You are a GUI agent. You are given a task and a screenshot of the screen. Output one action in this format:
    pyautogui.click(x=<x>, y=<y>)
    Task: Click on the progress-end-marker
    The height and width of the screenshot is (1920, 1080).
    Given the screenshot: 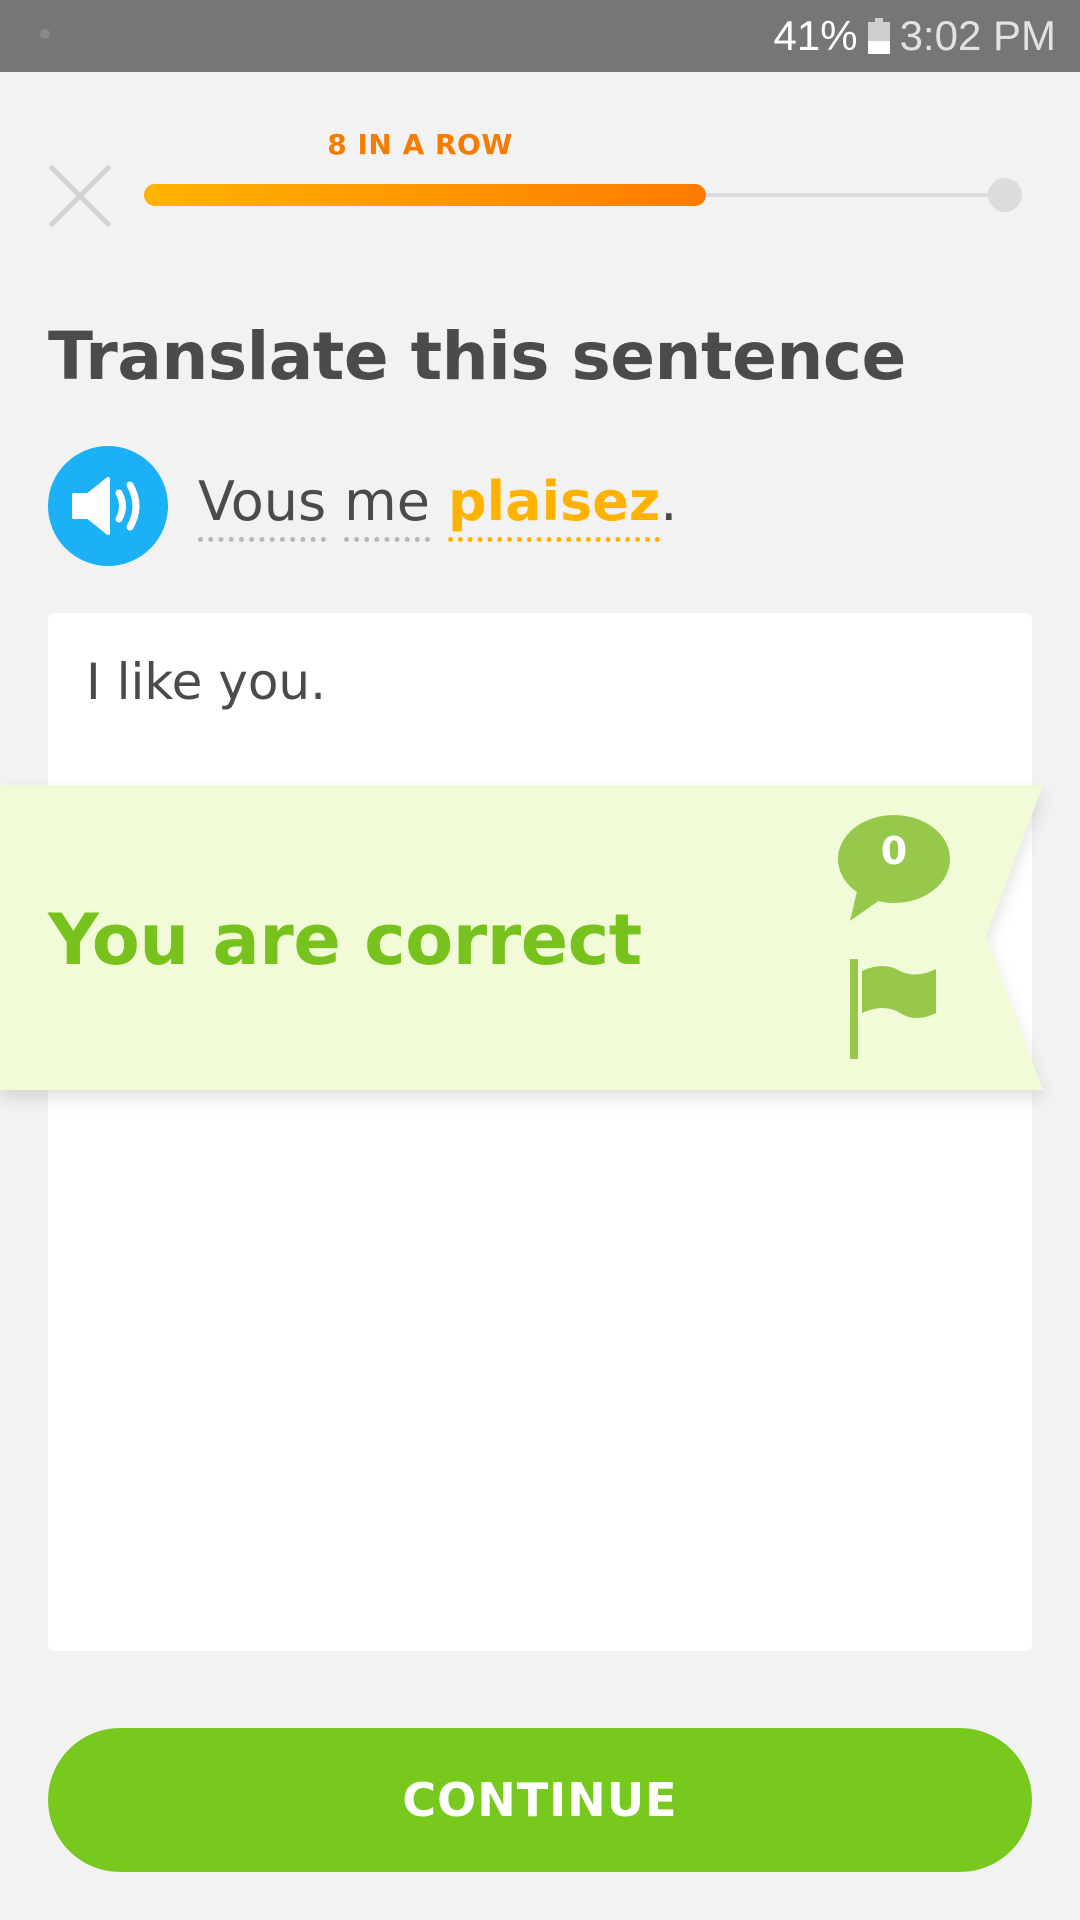 What is the action you would take?
    pyautogui.click(x=1005, y=195)
    